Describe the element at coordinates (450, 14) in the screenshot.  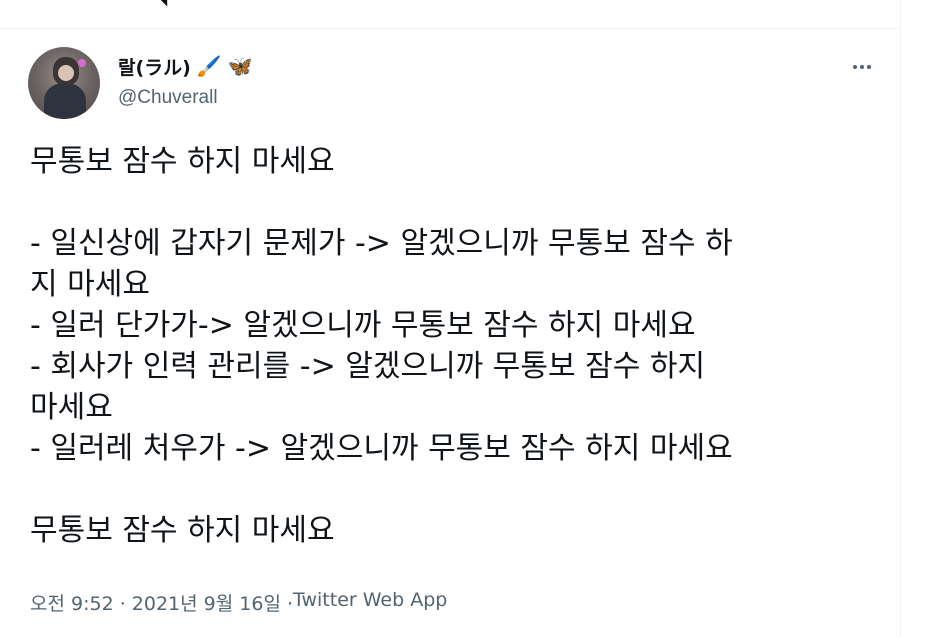
I see `previous-item-strip: ◥` at that location.